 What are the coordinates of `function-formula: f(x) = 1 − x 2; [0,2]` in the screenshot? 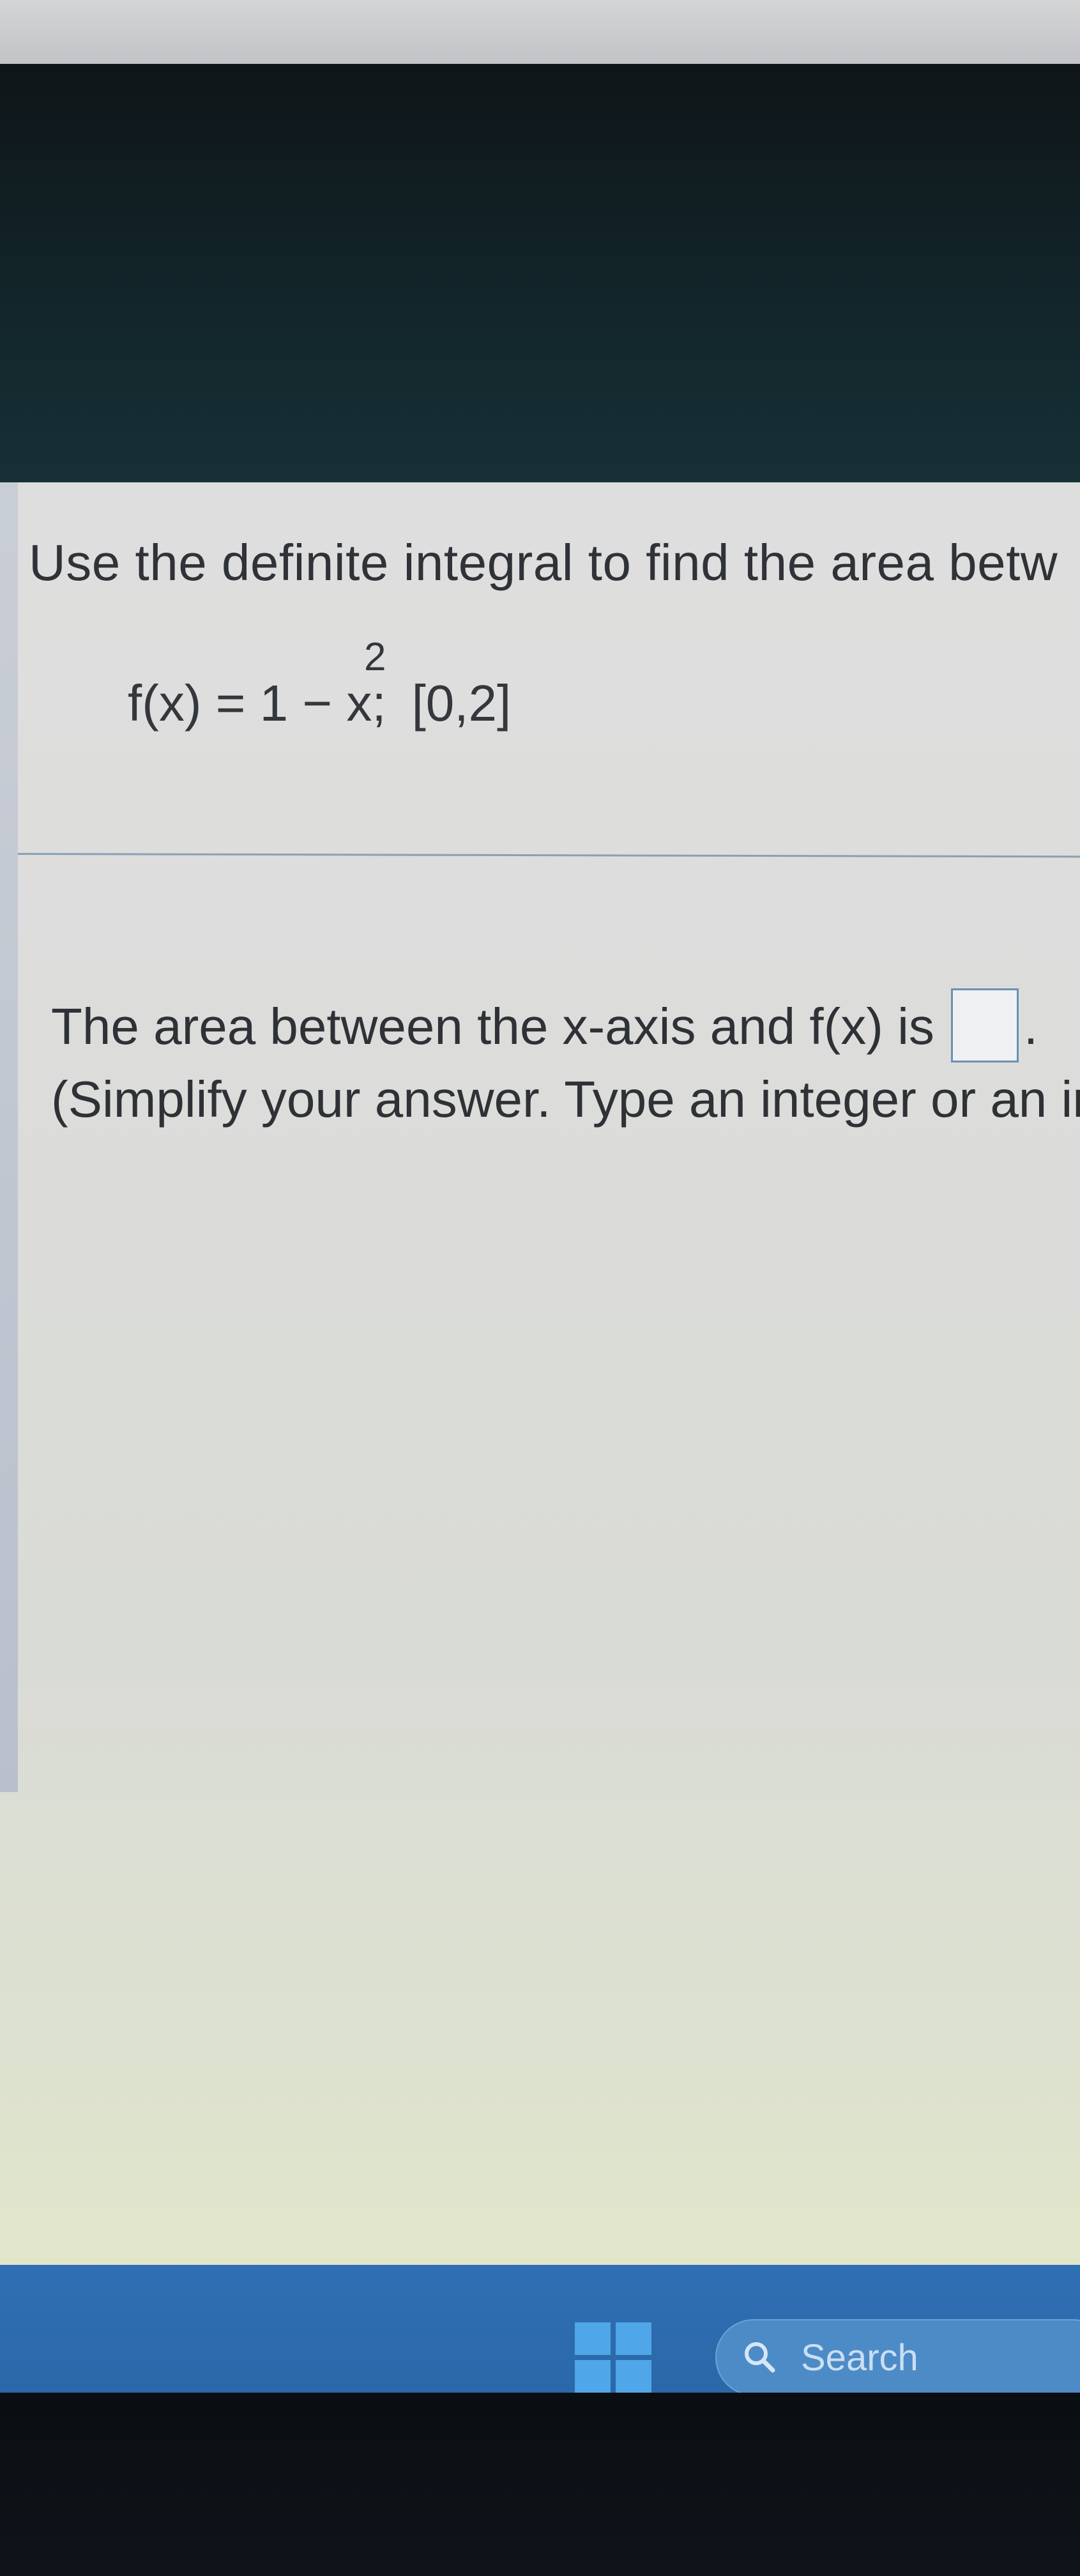 It's located at (320, 684).